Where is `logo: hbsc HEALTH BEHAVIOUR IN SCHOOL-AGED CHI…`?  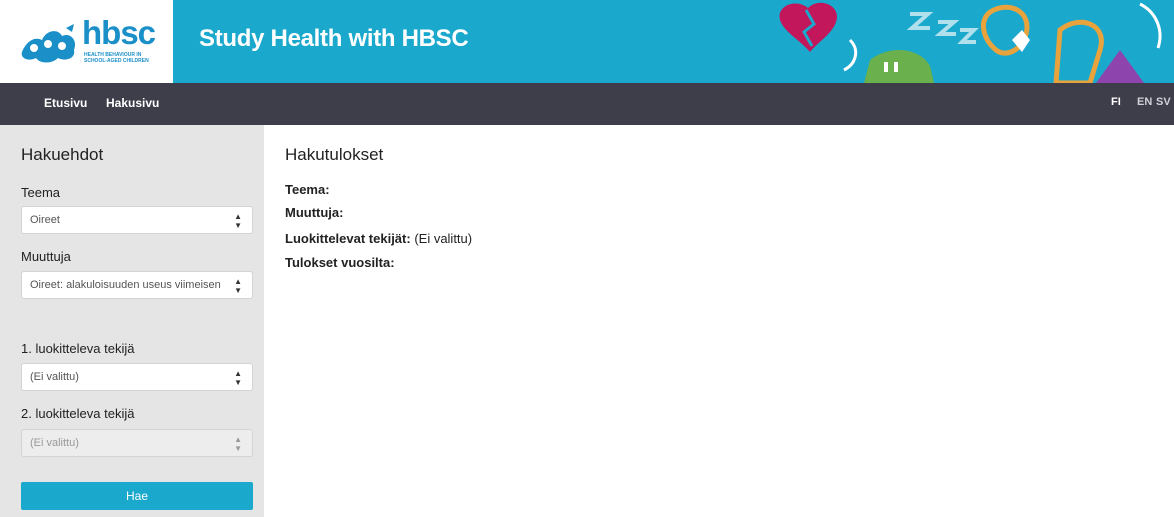 logo: hbsc HEALTH BEHAVIOUR IN SCHOOL-AGED CHI… is located at coordinates (86, 41).